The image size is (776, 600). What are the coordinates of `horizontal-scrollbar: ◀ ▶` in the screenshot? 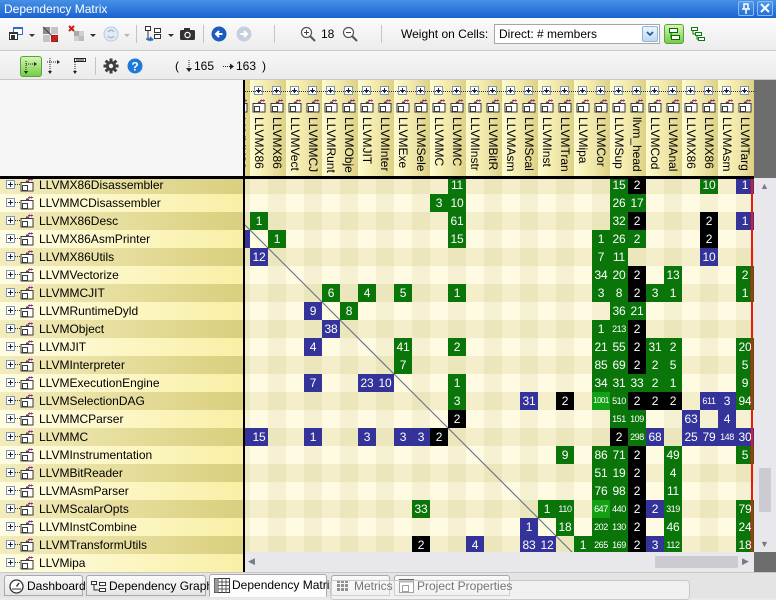 It's located at (499, 562).